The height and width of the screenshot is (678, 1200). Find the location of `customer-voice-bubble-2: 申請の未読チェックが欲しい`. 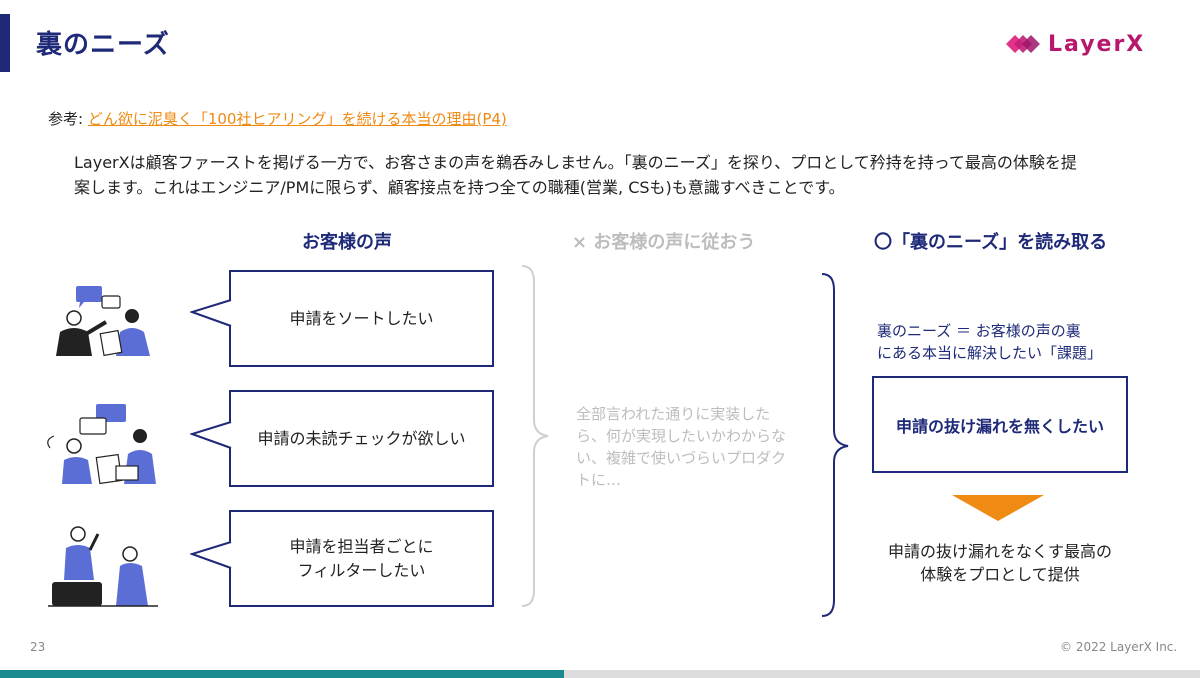

customer-voice-bubble-2: 申請の未読チェックが欲しい is located at coordinates (361, 438).